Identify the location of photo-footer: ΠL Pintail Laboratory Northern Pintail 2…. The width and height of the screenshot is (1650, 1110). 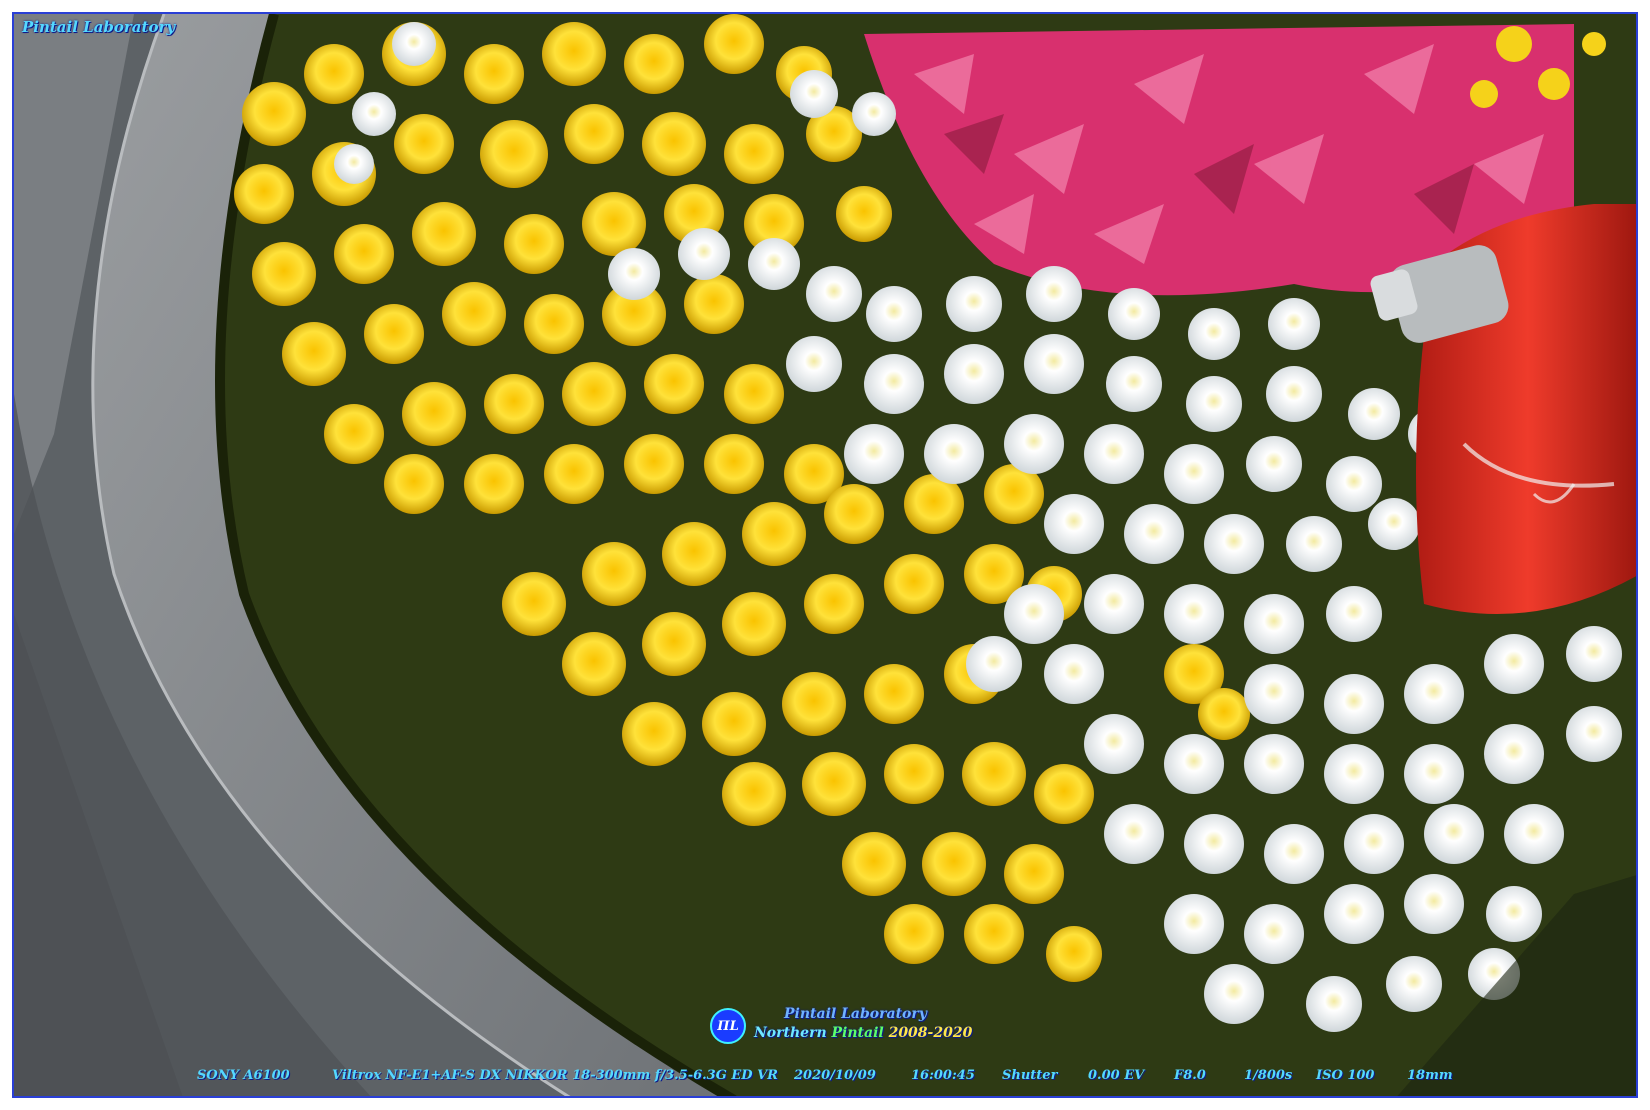
(825, 1051).